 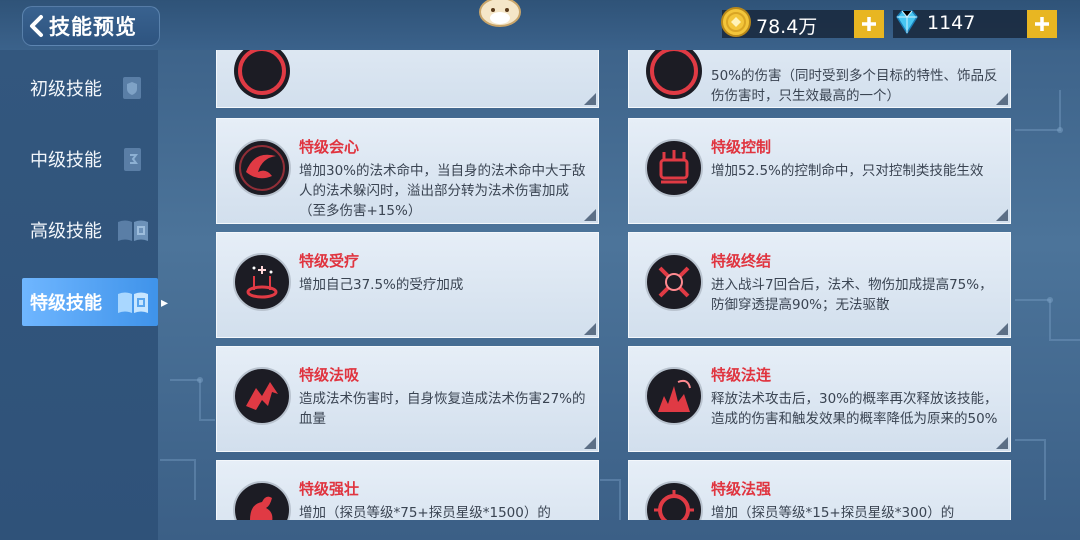 What do you see at coordinates (1042, 24) in the screenshot?
I see `add-diamond-button` at bounding box center [1042, 24].